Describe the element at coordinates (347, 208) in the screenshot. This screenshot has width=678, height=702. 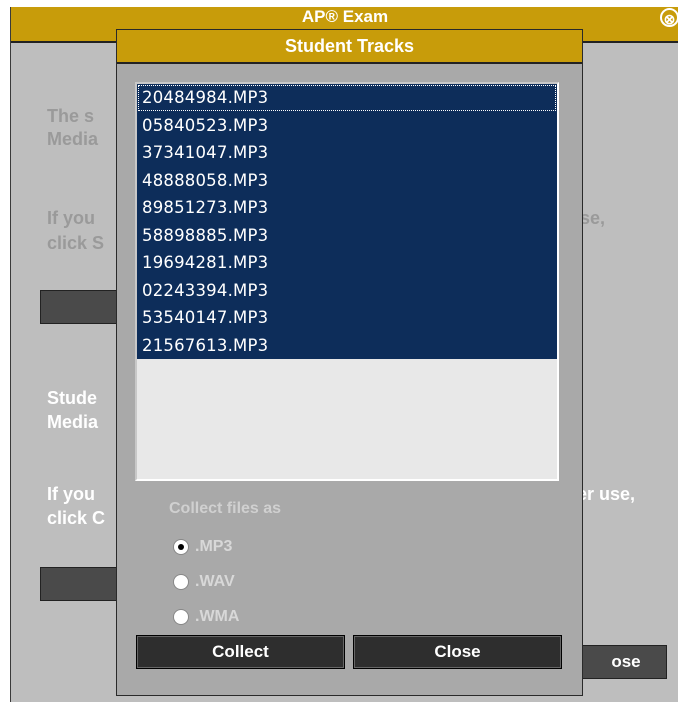
I see `list-item: 89851273.MP3` at that location.